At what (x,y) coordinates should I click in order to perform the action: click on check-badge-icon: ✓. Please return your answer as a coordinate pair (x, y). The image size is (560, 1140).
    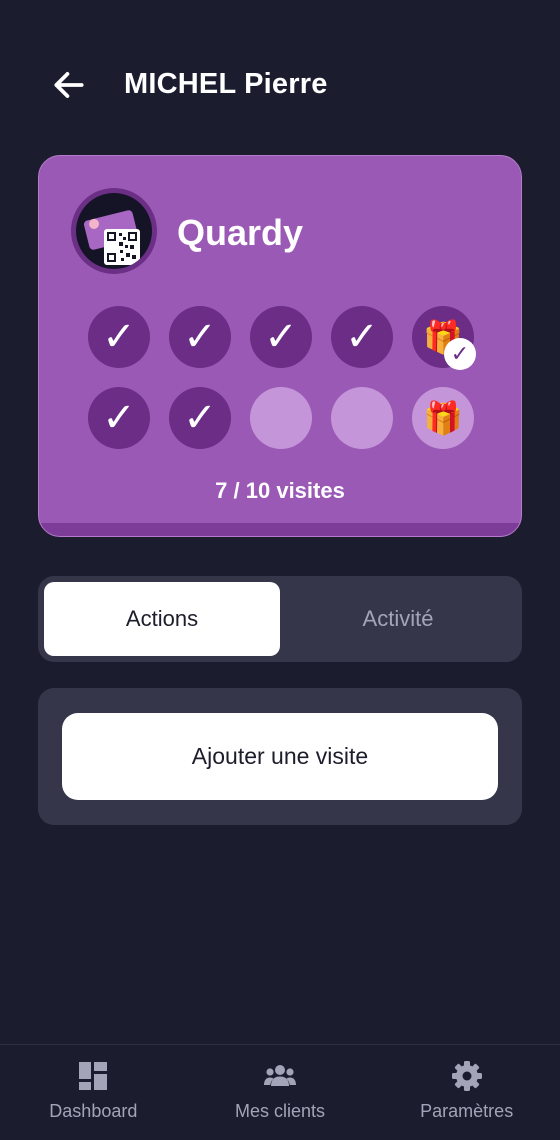
    Looking at the image, I should click on (460, 354).